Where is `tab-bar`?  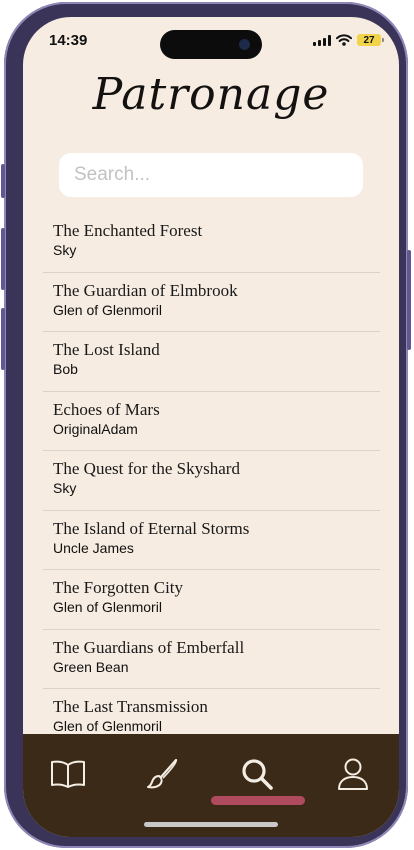
tab-bar is located at coordinates (211, 785).